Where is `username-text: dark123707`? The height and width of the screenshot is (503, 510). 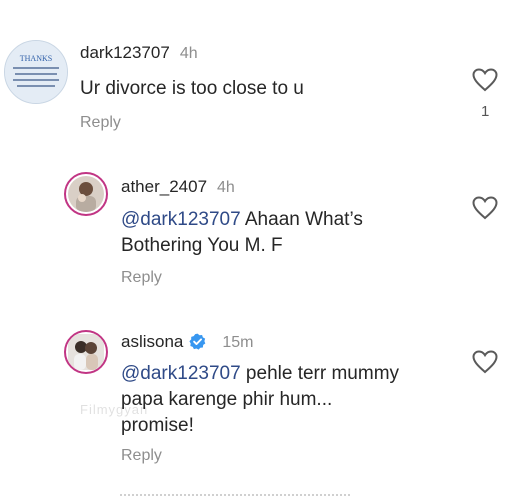
username-text: dark123707 is located at coordinates (125, 52).